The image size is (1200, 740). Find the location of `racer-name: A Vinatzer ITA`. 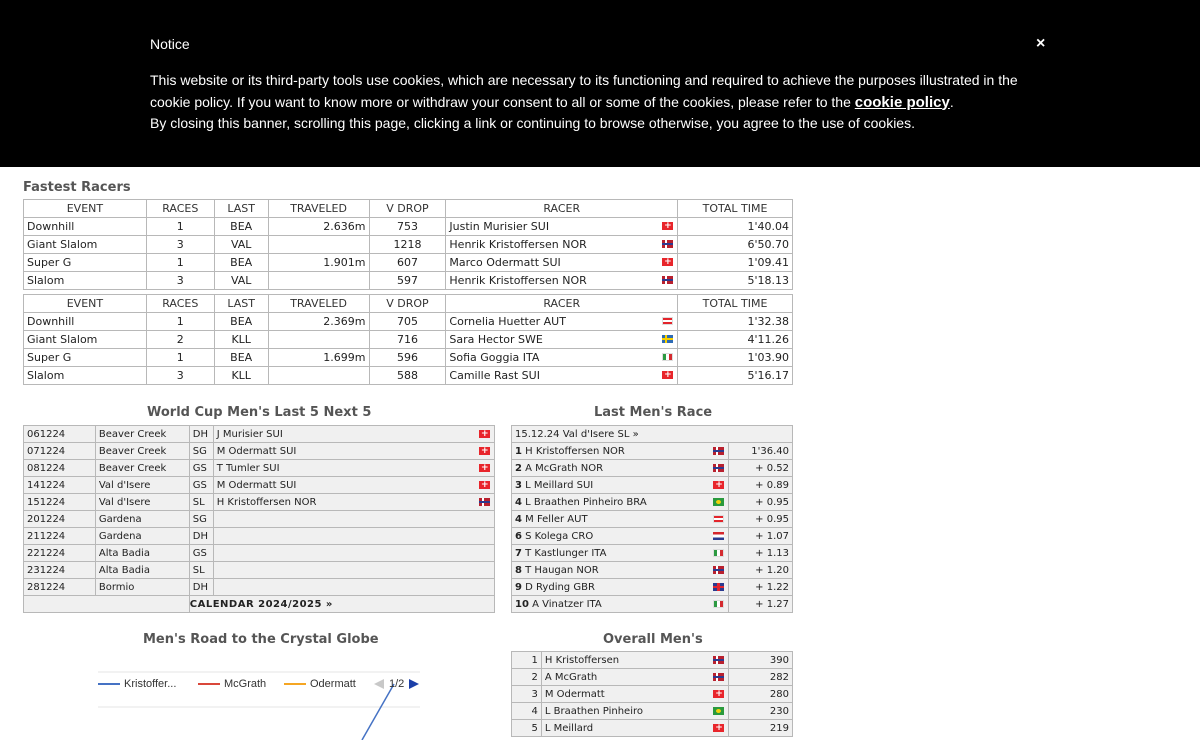

racer-name: A Vinatzer ITA is located at coordinates (565, 604).